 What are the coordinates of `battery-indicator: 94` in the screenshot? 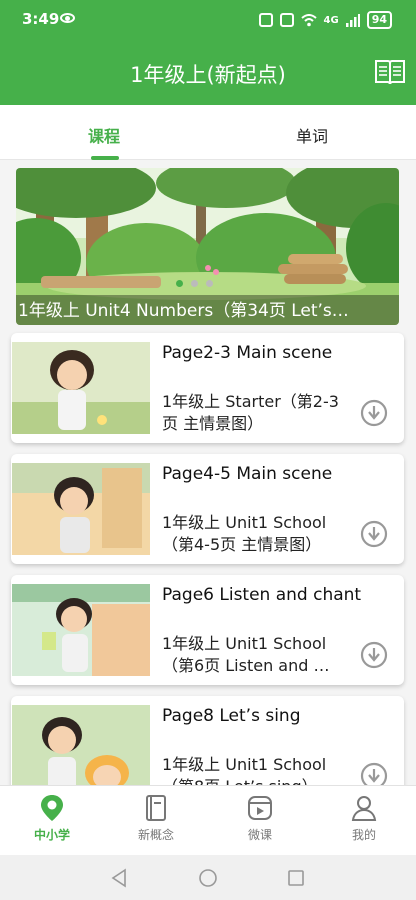 It's located at (379, 20).